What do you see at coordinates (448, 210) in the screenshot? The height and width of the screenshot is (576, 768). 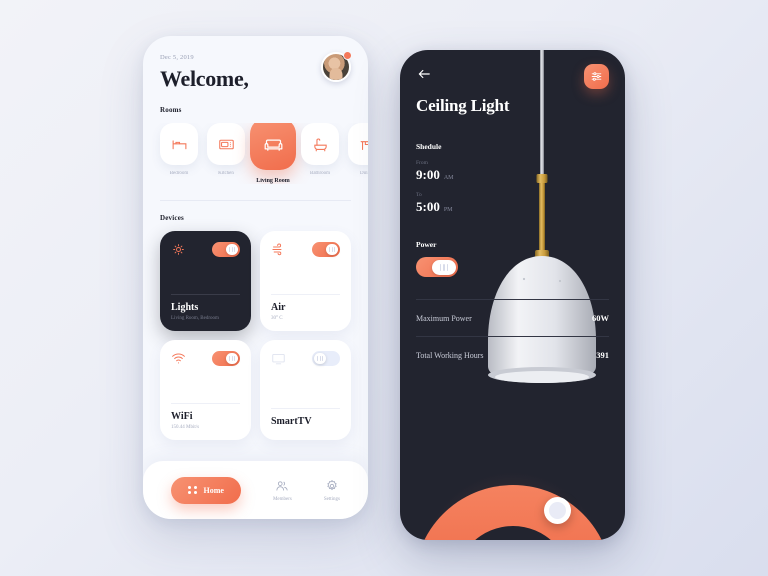 I see `schedule-meridiem: PM` at bounding box center [448, 210].